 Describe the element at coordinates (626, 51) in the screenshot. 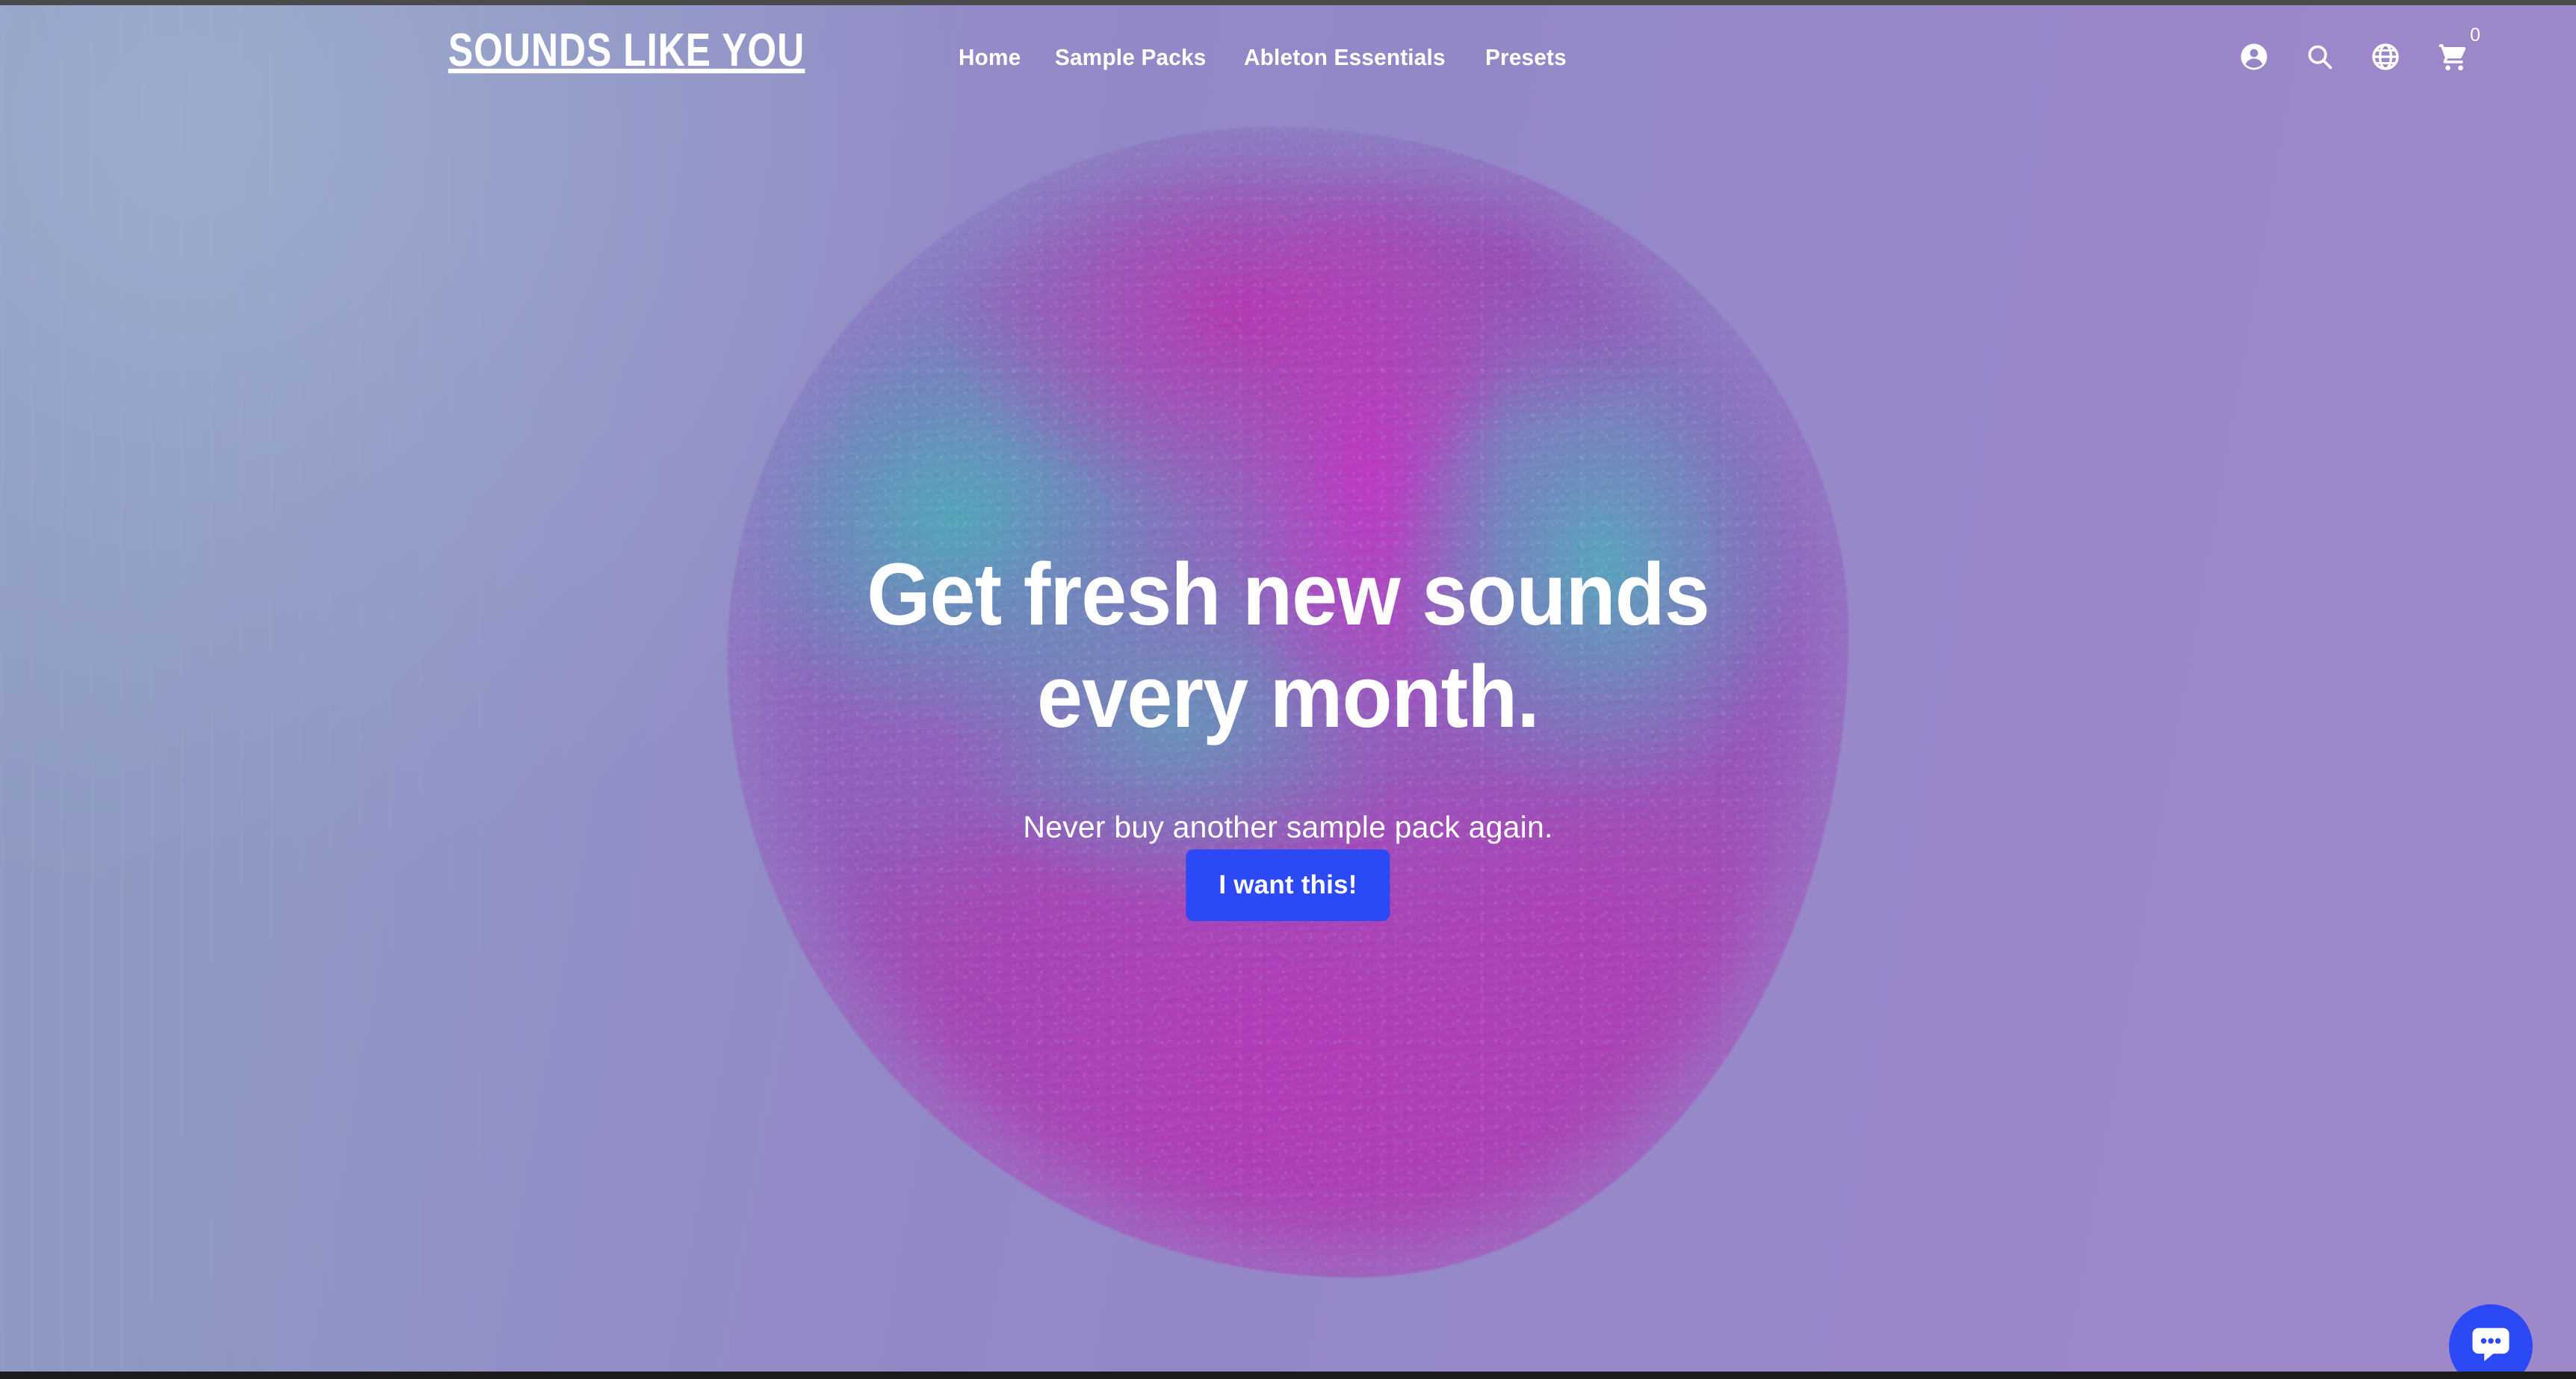

I see `site-logo: SOUNDS LIKE YOU` at that location.